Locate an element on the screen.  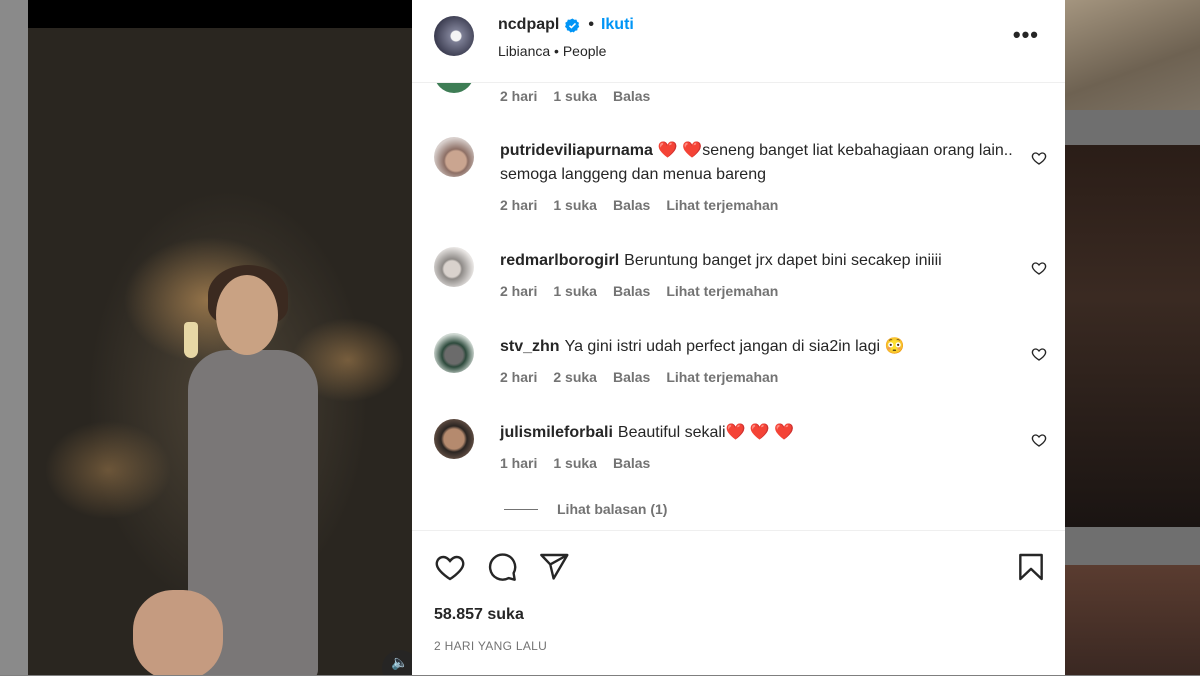
comment-username: redmarlborogirl is located at coordinates (559, 260).